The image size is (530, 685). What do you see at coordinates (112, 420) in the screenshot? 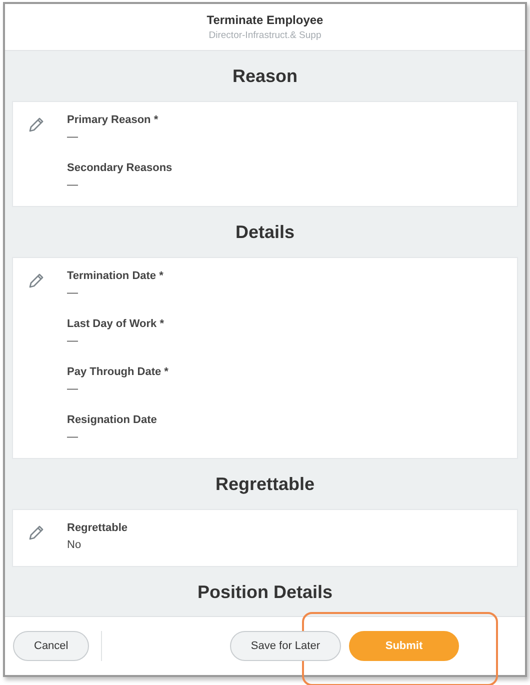
I see `field-label: Resignation Date` at bounding box center [112, 420].